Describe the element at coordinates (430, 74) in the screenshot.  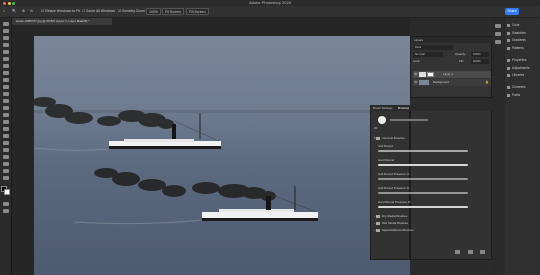
I see `layer-mask-thumbnail` at that location.